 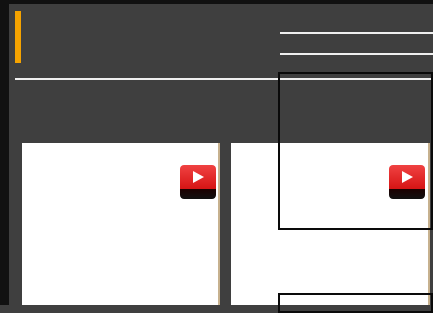 I want to click on video-play-button, so click(x=198, y=182).